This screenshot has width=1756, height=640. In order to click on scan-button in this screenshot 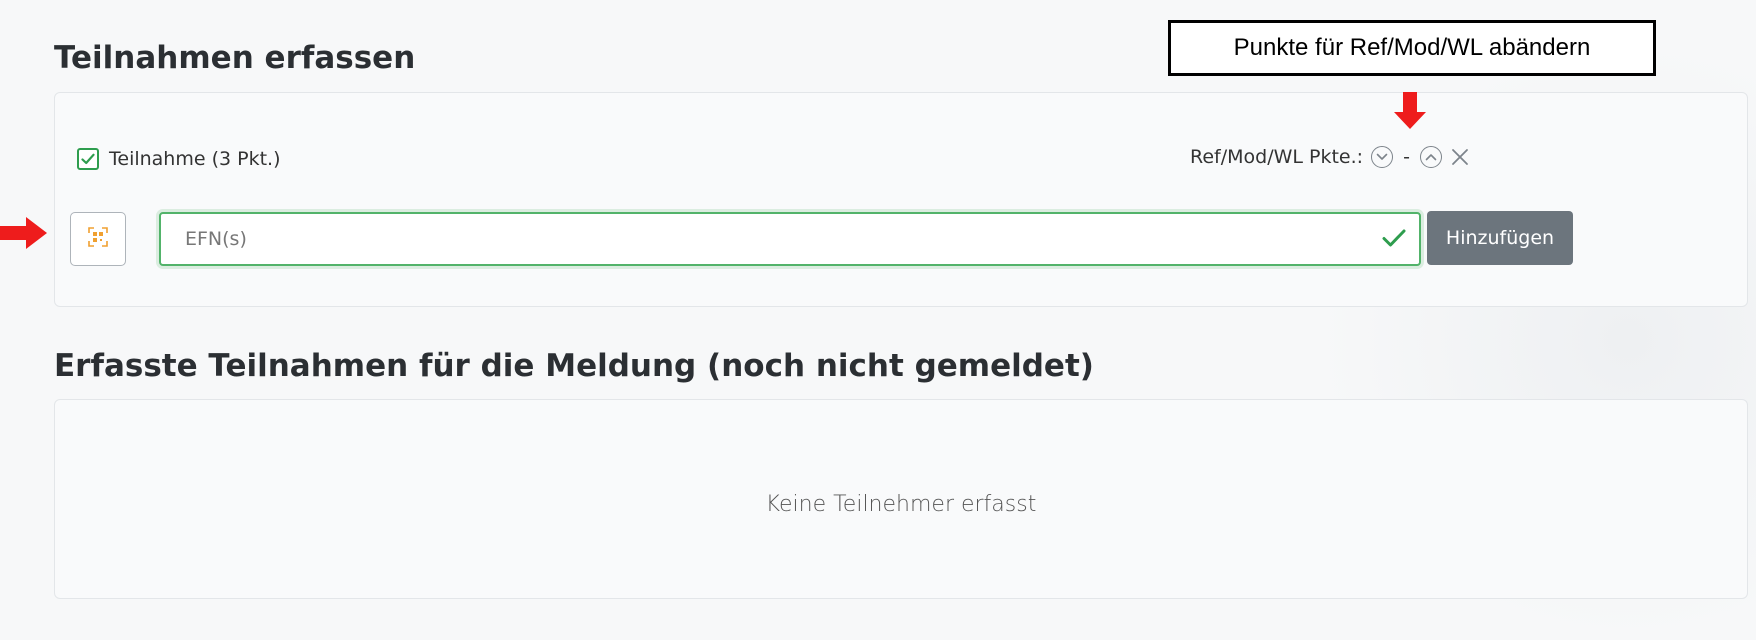, I will do `click(98, 239)`.